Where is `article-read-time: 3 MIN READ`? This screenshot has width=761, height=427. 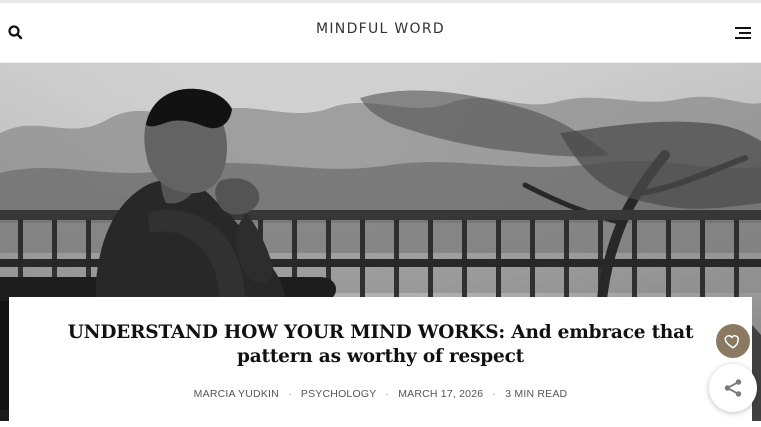 article-read-time: 3 MIN READ is located at coordinates (536, 394).